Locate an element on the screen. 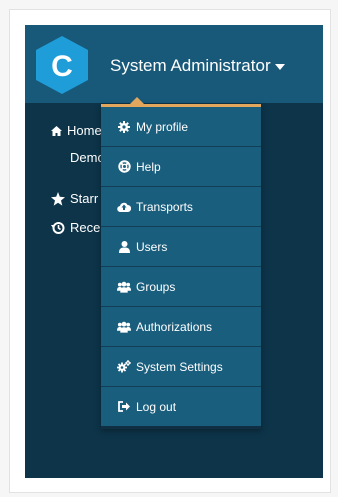 The width and height of the screenshot is (338, 497). menu-item-label: Help is located at coordinates (148, 166).